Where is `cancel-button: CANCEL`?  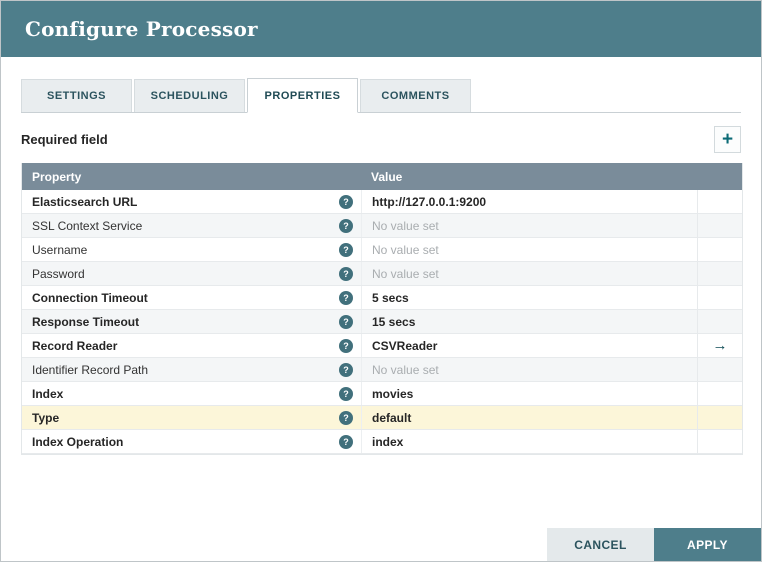
cancel-button: CANCEL is located at coordinates (600, 544).